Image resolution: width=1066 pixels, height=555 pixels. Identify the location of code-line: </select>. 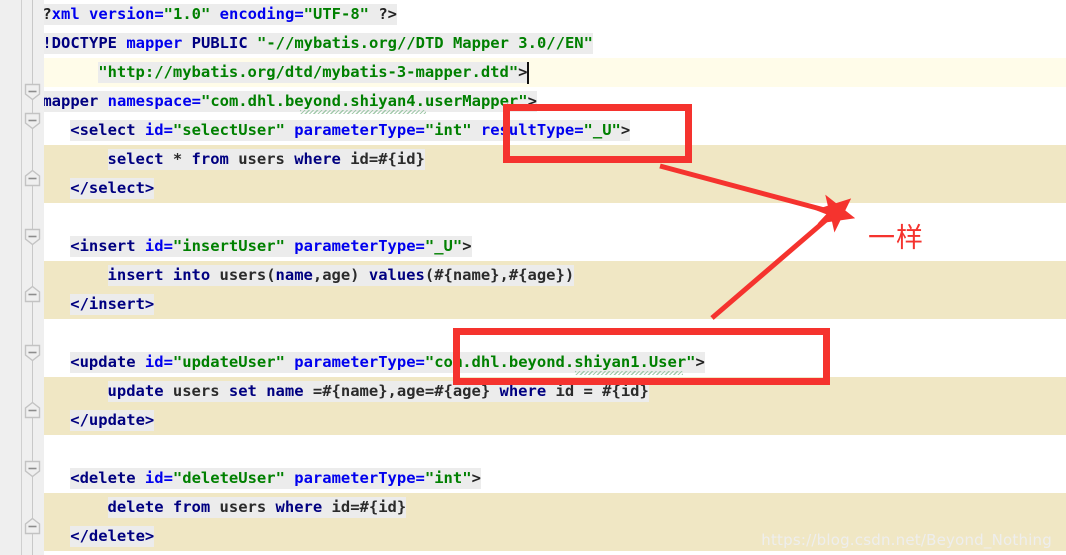
(533, 188).